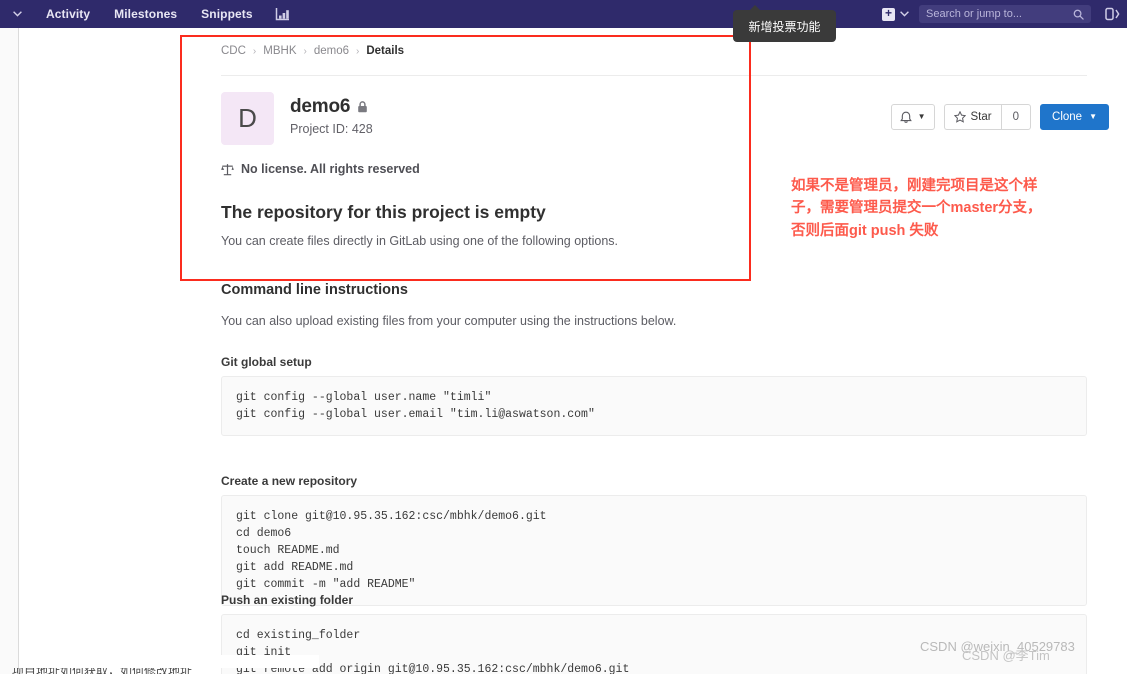  Describe the element at coordinates (279, 51) in the screenshot. I see `breadcrumb-item-mbhk: MBHK` at that location.